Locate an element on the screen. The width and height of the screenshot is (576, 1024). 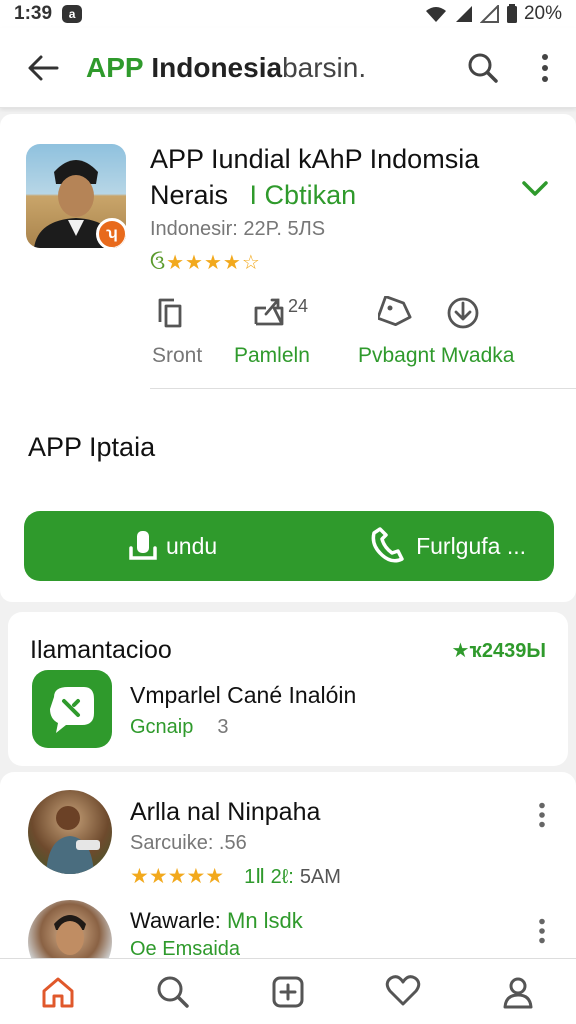
add-square-icon is located at coordinates (288, 992).